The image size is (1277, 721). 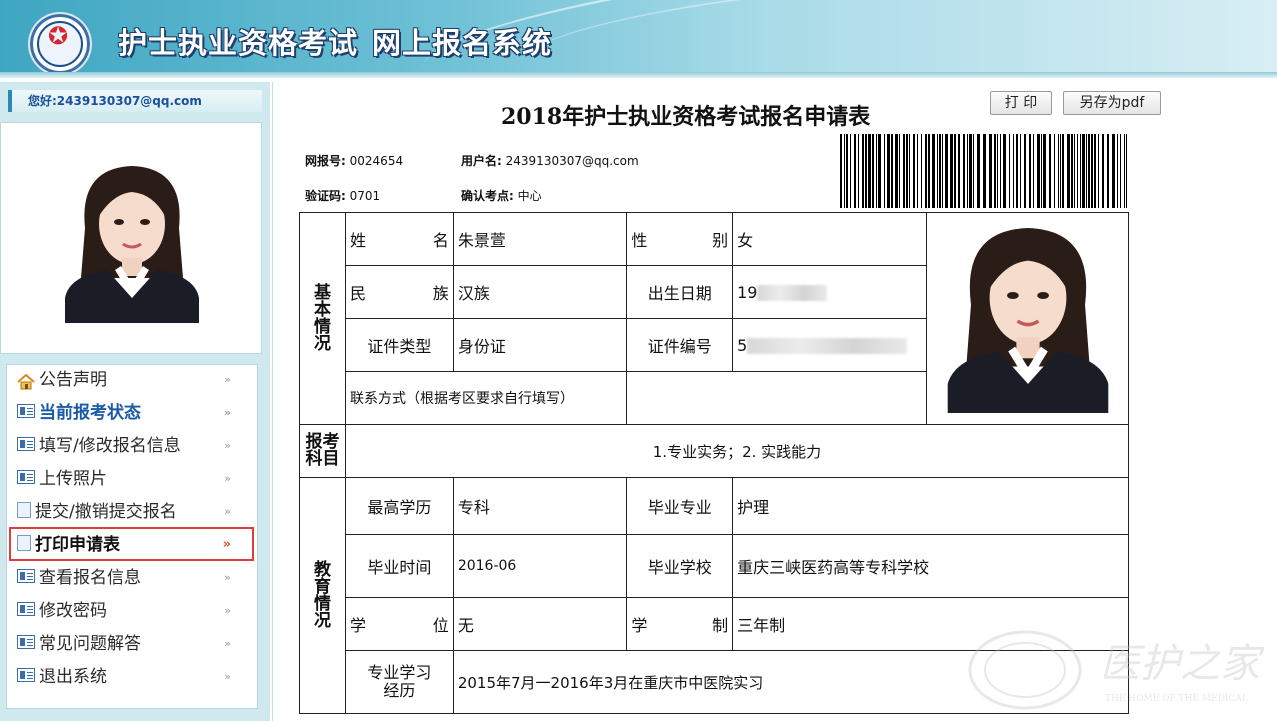 What do you see at coordinates (540, 566) in the screenshot?
I see `value-grad-time: 2016-06` at bounding box center [540, 566].